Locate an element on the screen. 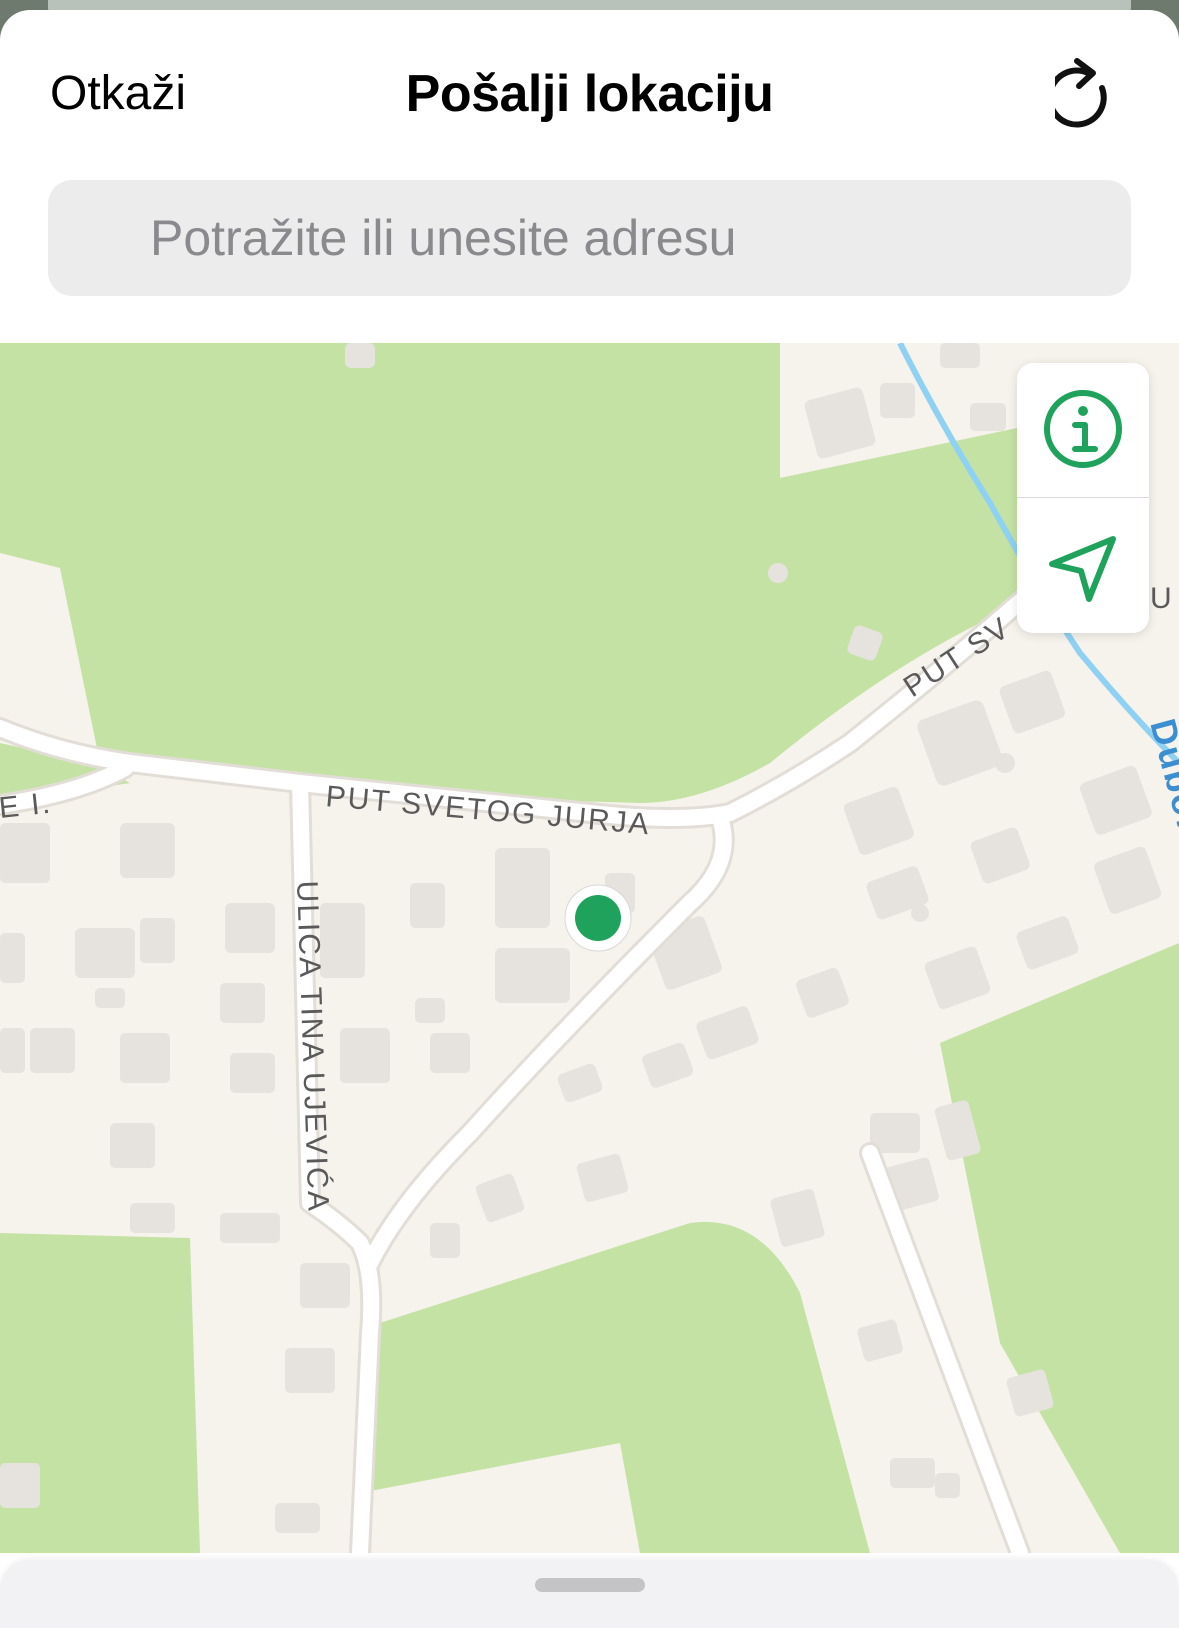 This screenshot has height=1628, width=1179. current-location-button is located at coordinates (1083, 566).